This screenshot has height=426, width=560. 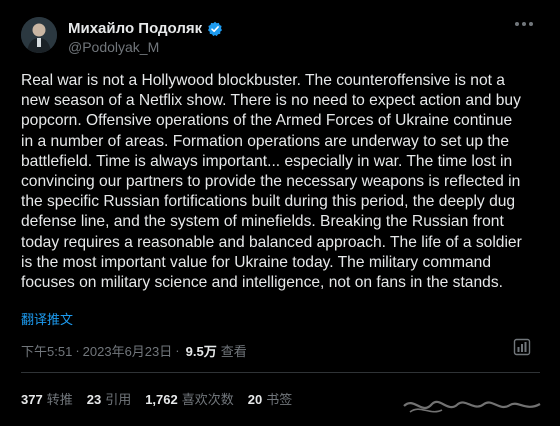 I want to click on analytics-chart-icon, so click(x=522, y=347).